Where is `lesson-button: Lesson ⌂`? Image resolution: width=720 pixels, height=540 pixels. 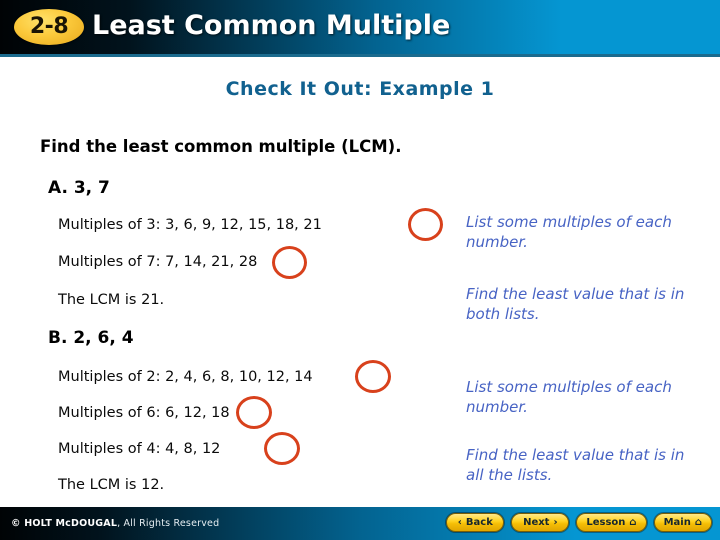 lesson-button: Lesson ⌂ is located at coordinates (611, 522).